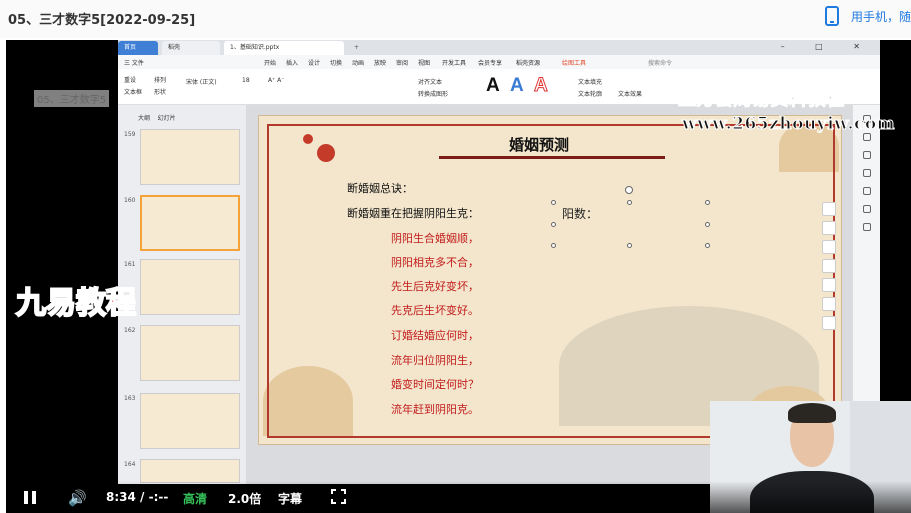 The width and height of the screenshot is (911, 513). I want to click on rotate-handle, so click(629, 190).